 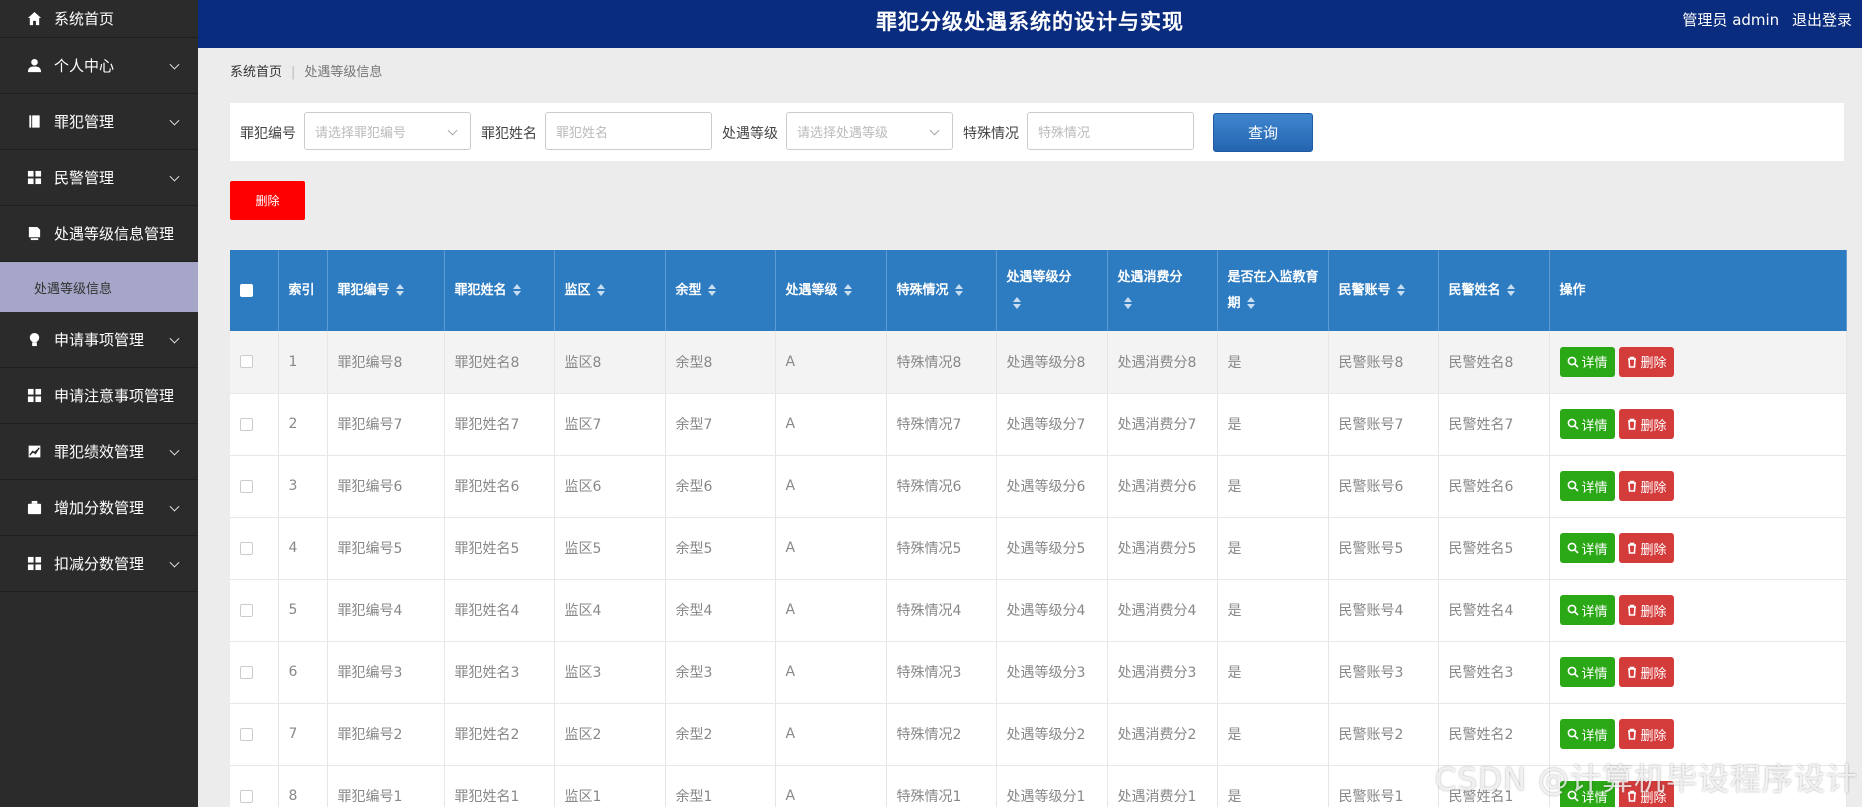 I want to click on user-label: 管理员 admin, so click(x=1731, y=20).